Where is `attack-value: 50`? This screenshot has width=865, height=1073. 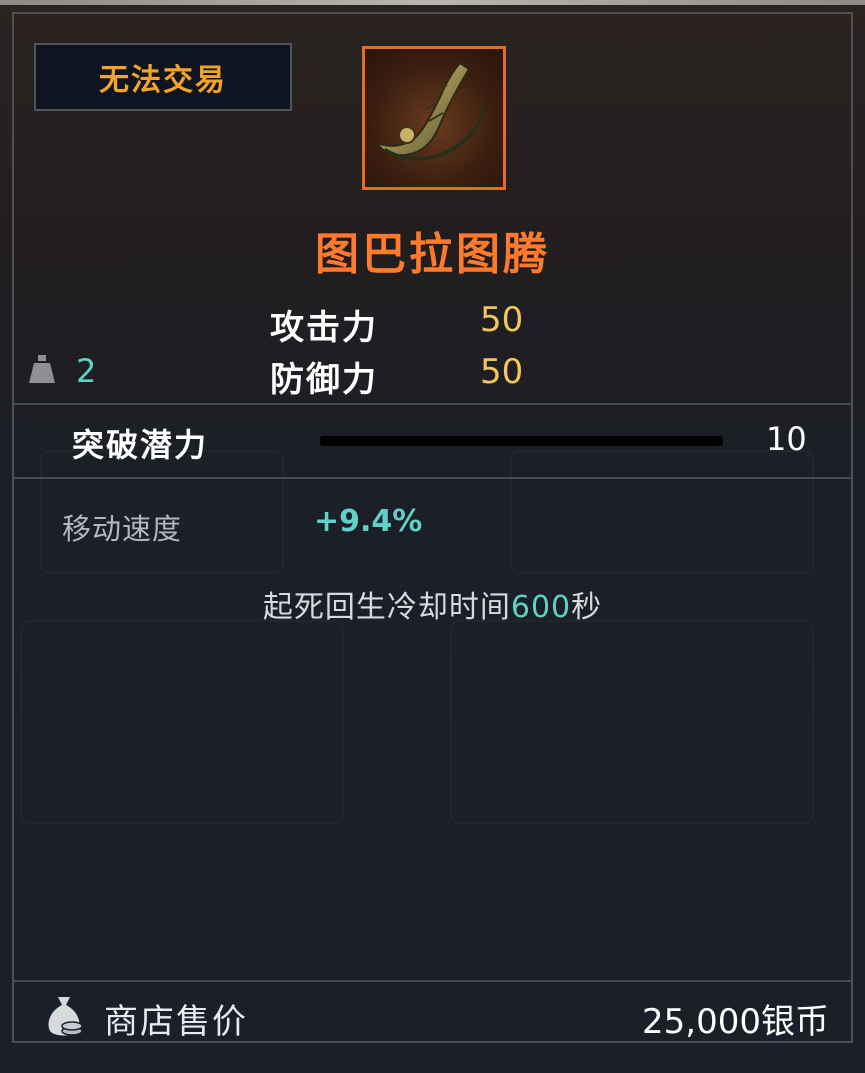
attack-value: 50 is located at coordinates (502, 320).